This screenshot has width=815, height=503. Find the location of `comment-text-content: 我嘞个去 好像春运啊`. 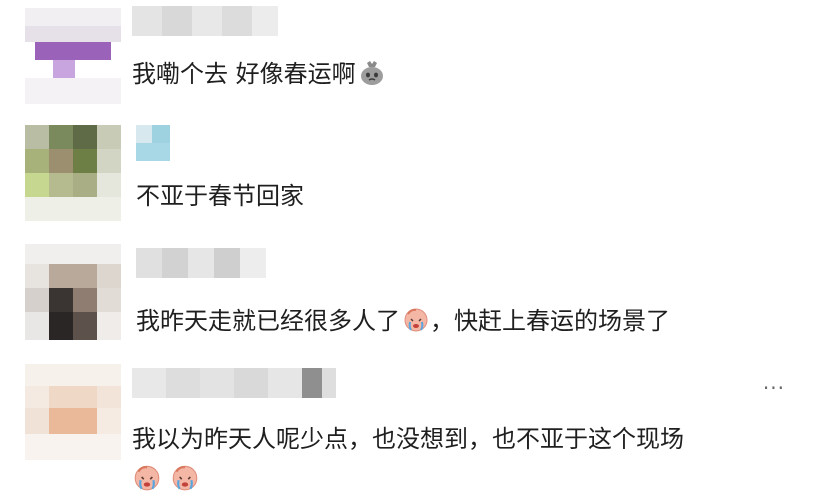

comment-text-content: 我嘞个去 好像春运啊 is located at coordinates (244, 74).